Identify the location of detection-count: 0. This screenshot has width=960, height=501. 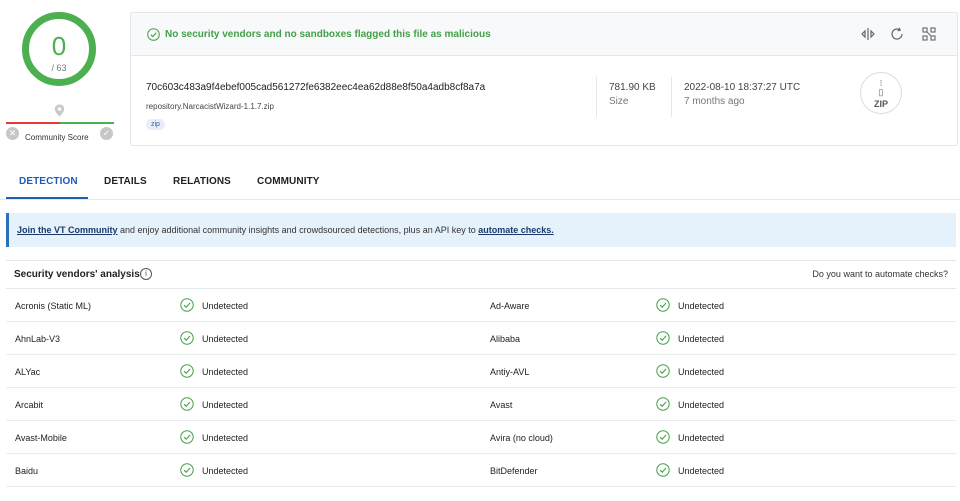
(59, 46).